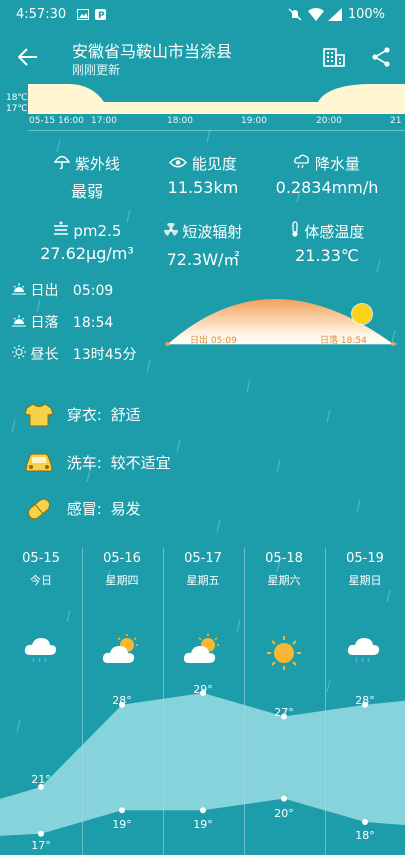 This screenshot has width=405, height=855. I want to click on metric-value: 72.3W/㎡, so click(203, 259).